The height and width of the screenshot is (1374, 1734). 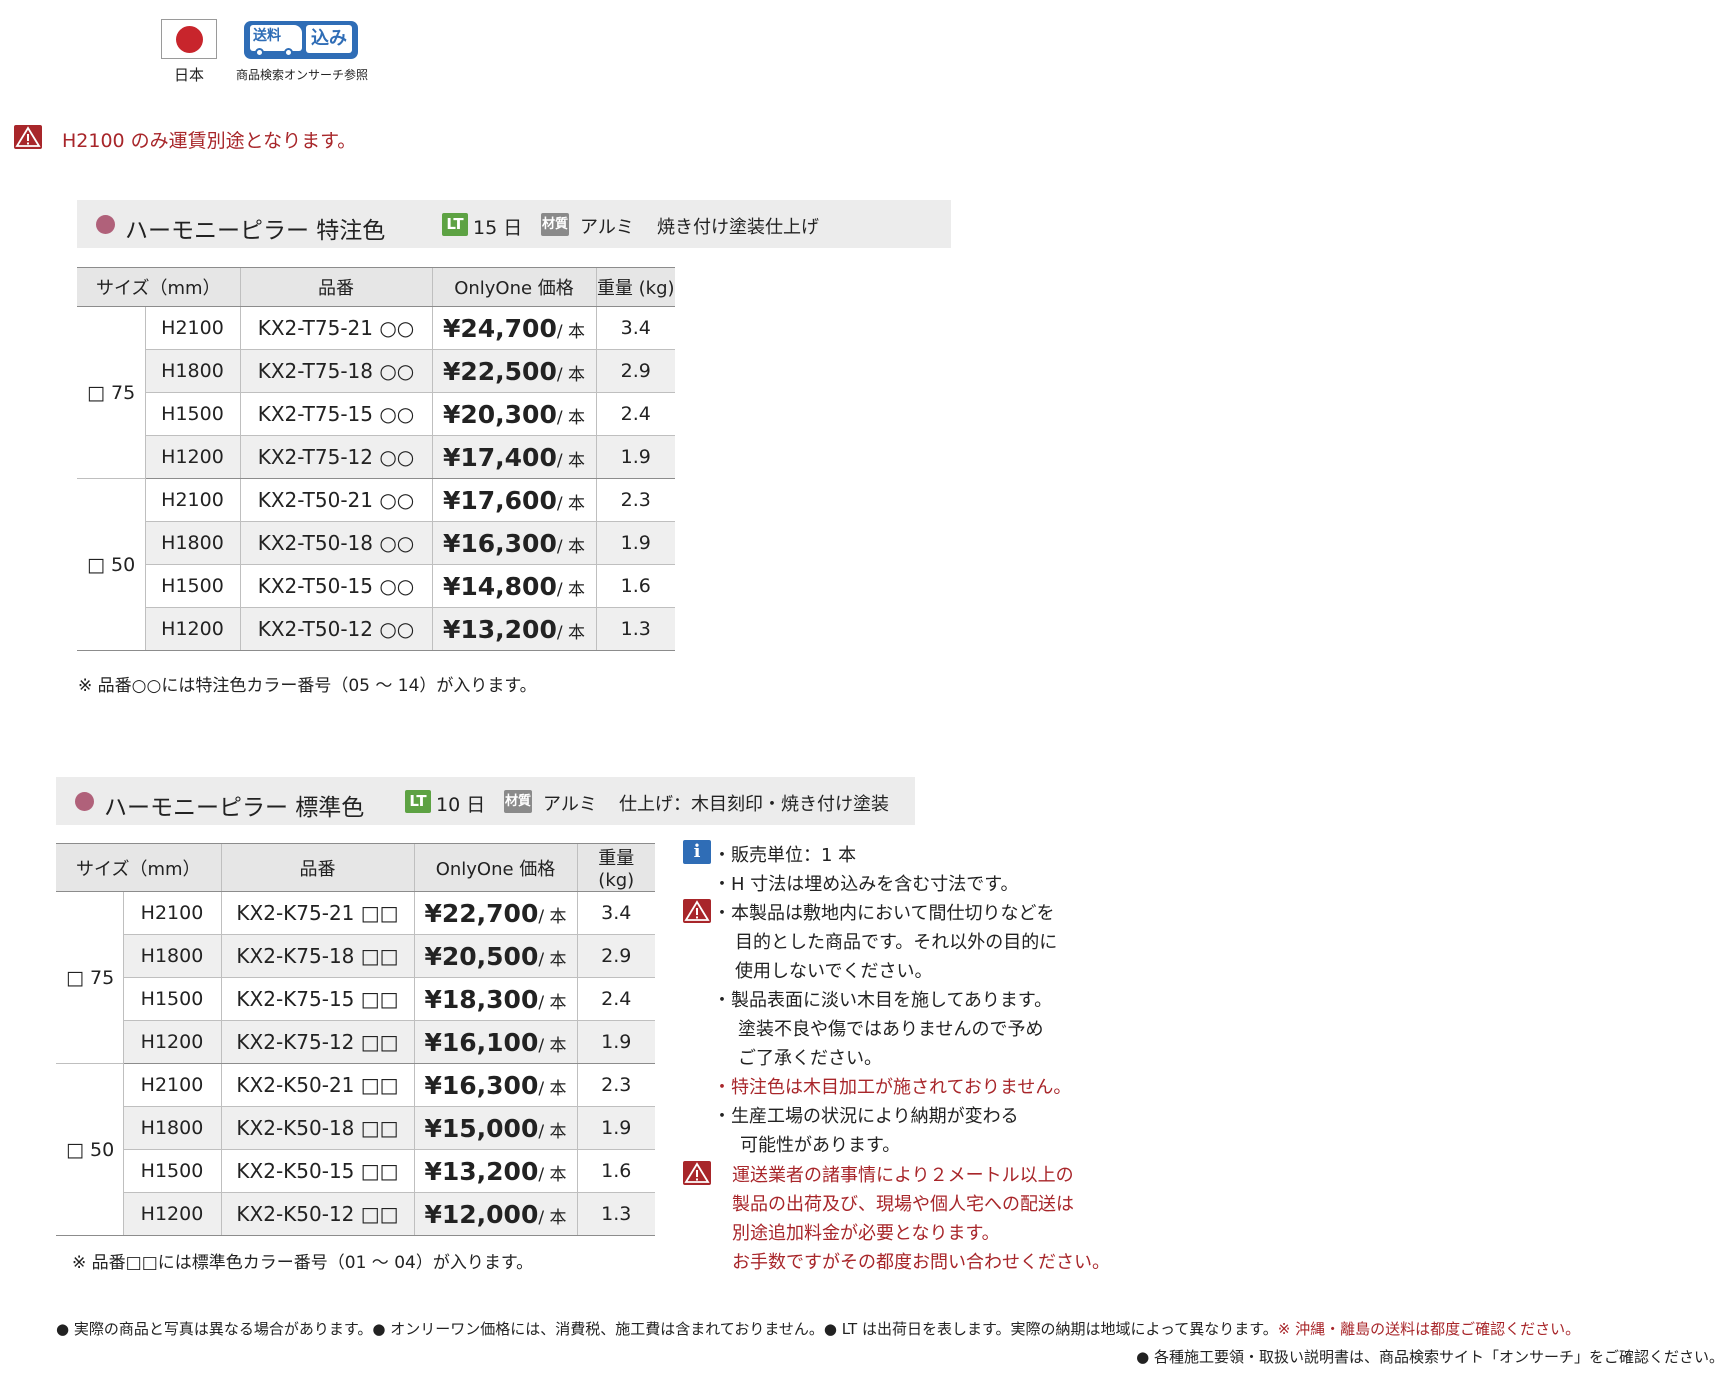 I want to click on price-cell: ¥16,100/ 本, so click(x=495, y=1042).